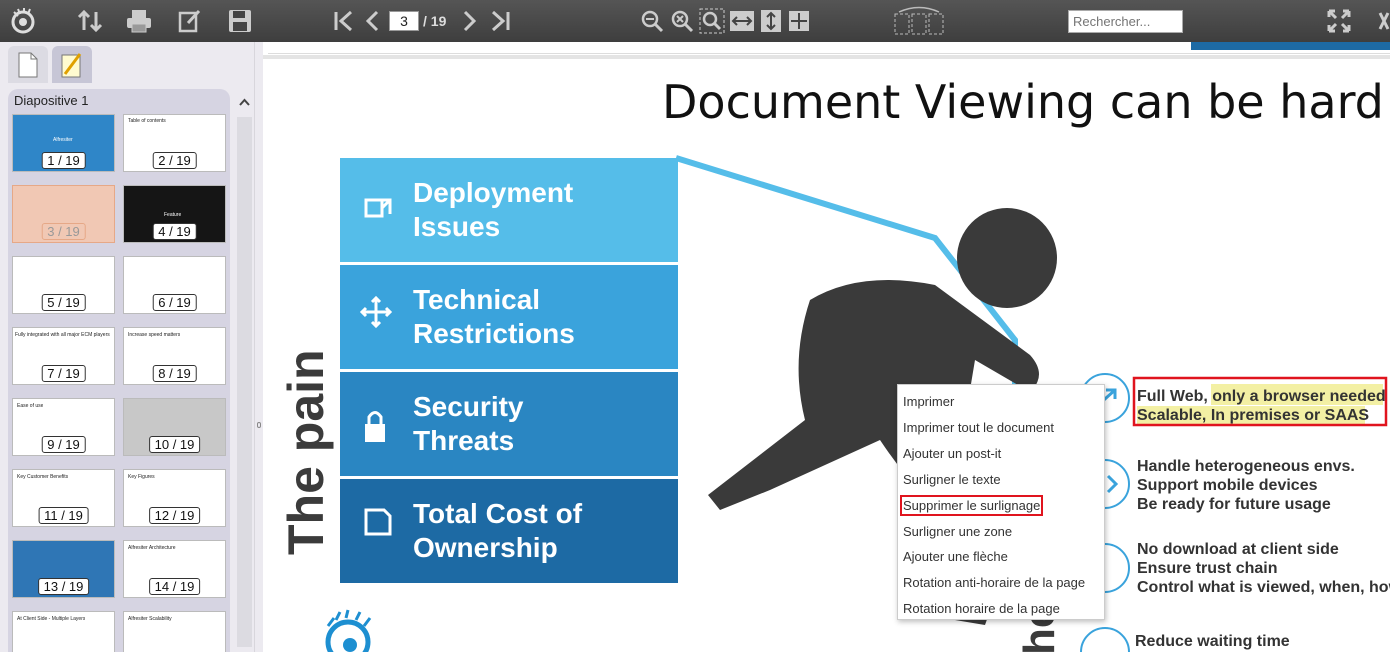 This screenshot has height=652, width=1390. Describe the element at coordinates (1125, 21) in the screenshot. I see `search-input` at that location.